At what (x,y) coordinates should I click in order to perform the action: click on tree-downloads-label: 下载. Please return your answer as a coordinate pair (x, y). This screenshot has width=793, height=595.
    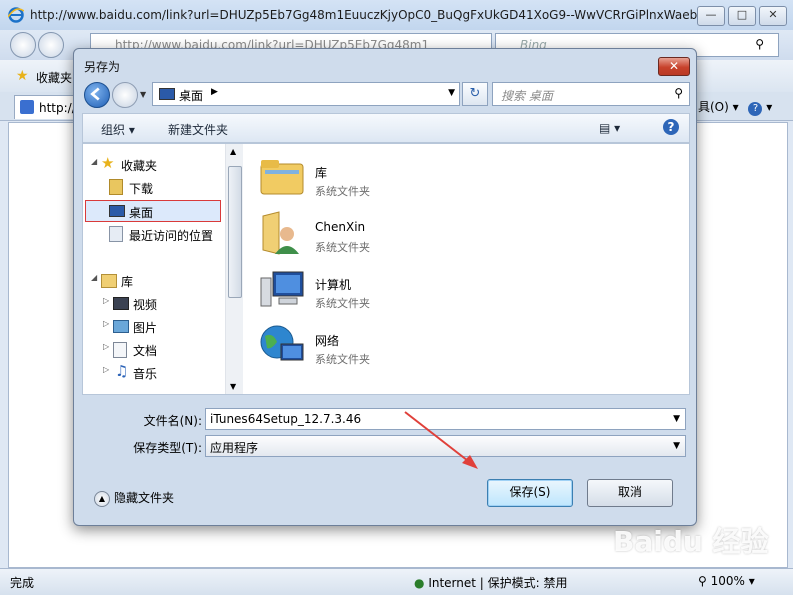
    Looking at the image, I should click on (141, 189).